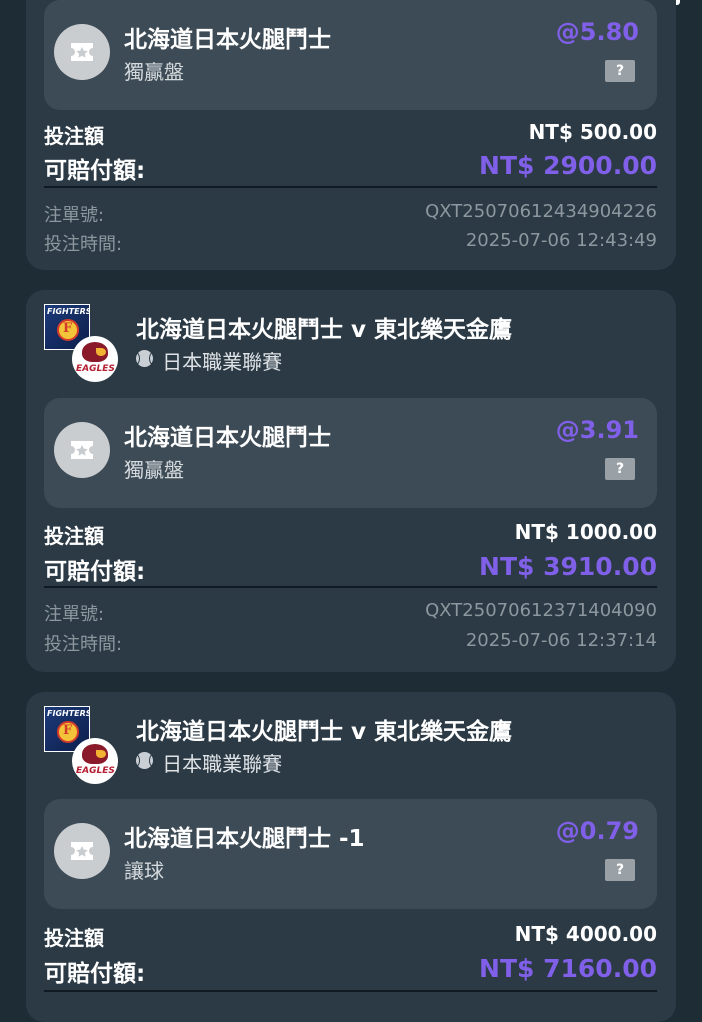 The image size is (702, 1022). What do you see at coordinates (350, 243) in the screenshot?
I see `bet-time-row: 投注時間: 2025-07-06 12:43:49` at bounding box center [350, 243].